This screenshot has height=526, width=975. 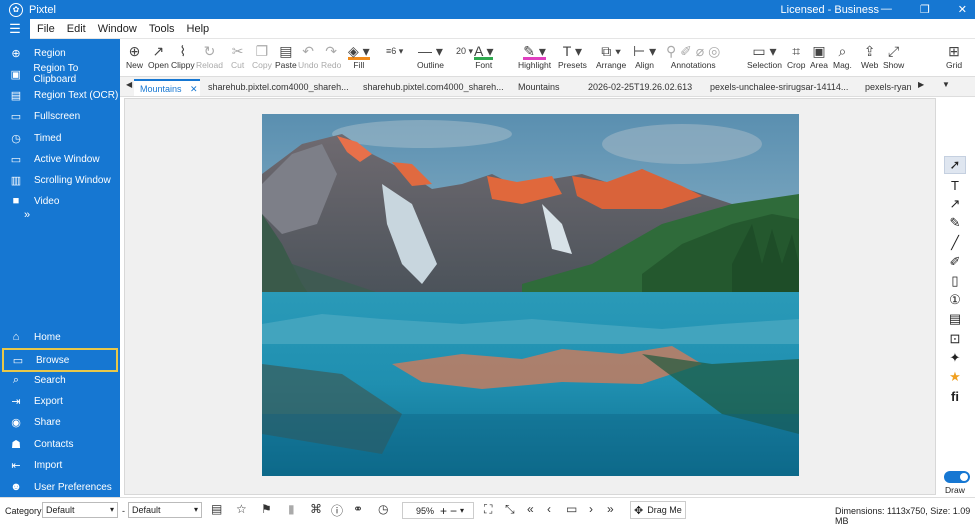 I want to click on slideshow-icon: ▭, so click(x=571, y=509).